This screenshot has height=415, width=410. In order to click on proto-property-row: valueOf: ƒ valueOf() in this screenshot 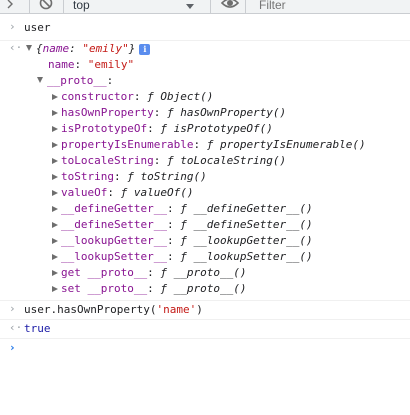, I will do `click(122, 193)`.